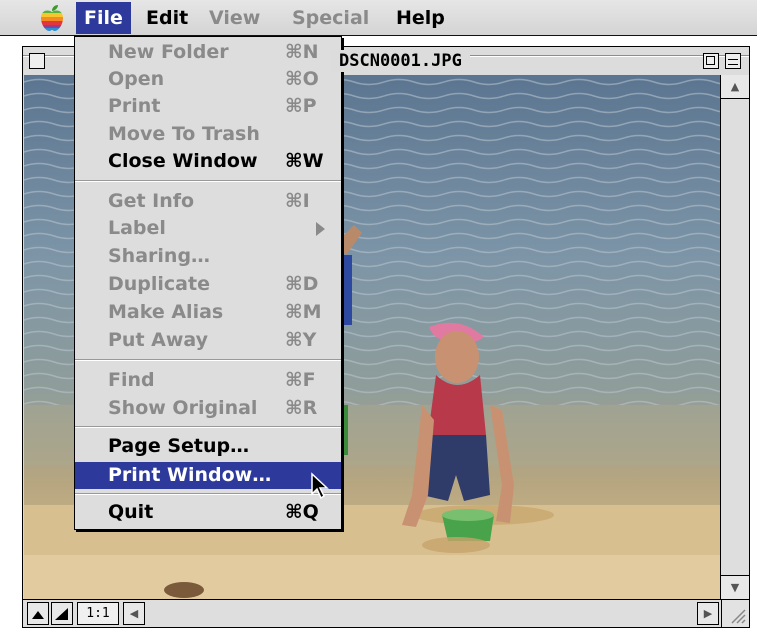 Image resolution: width=757 pixels, height=636 pixels. I want to click on menu-item-shortcut: ⌘N, so click(302, 52).